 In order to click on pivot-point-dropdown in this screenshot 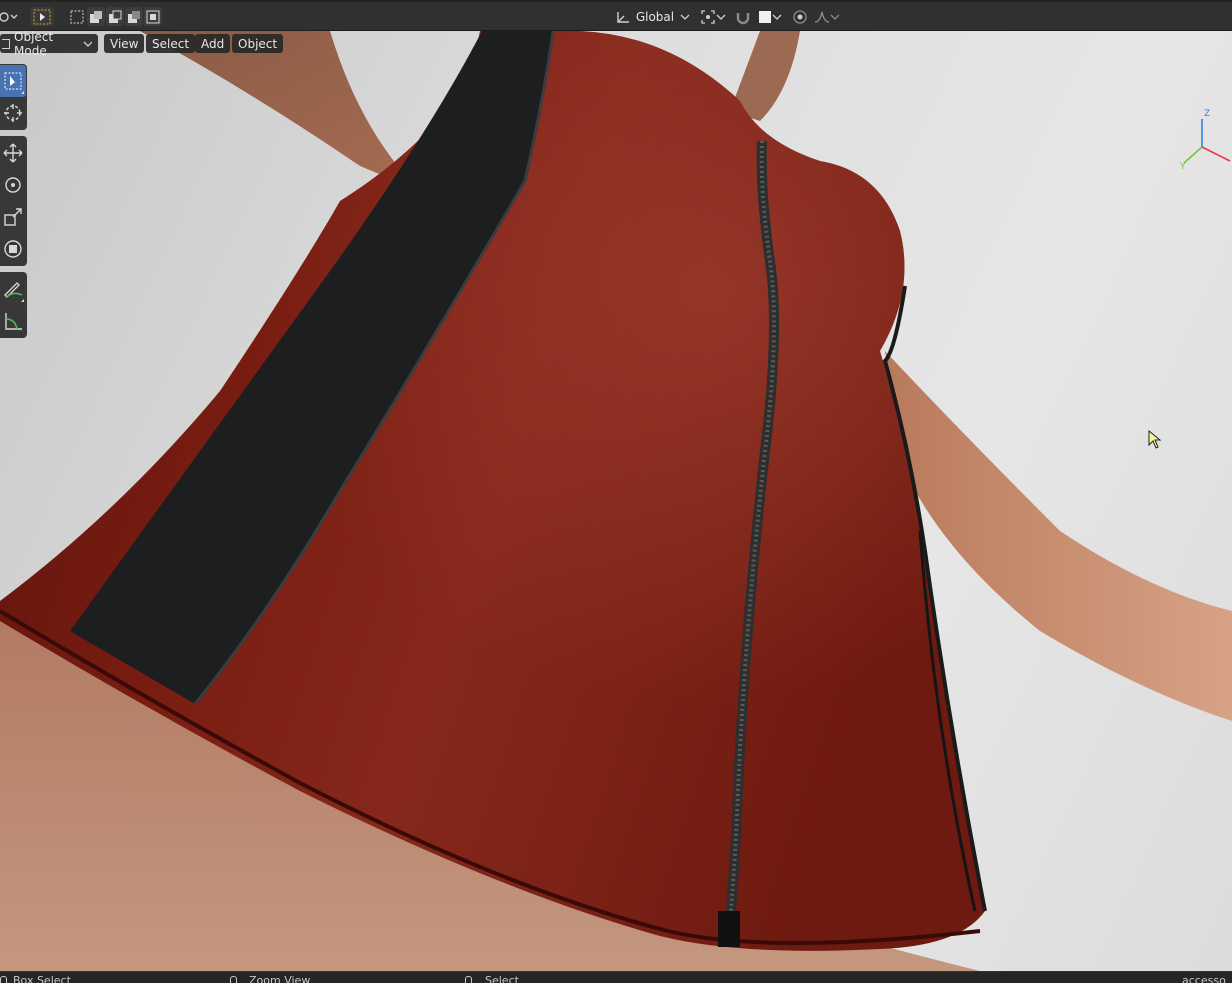, I will do `click(713, 16)`.